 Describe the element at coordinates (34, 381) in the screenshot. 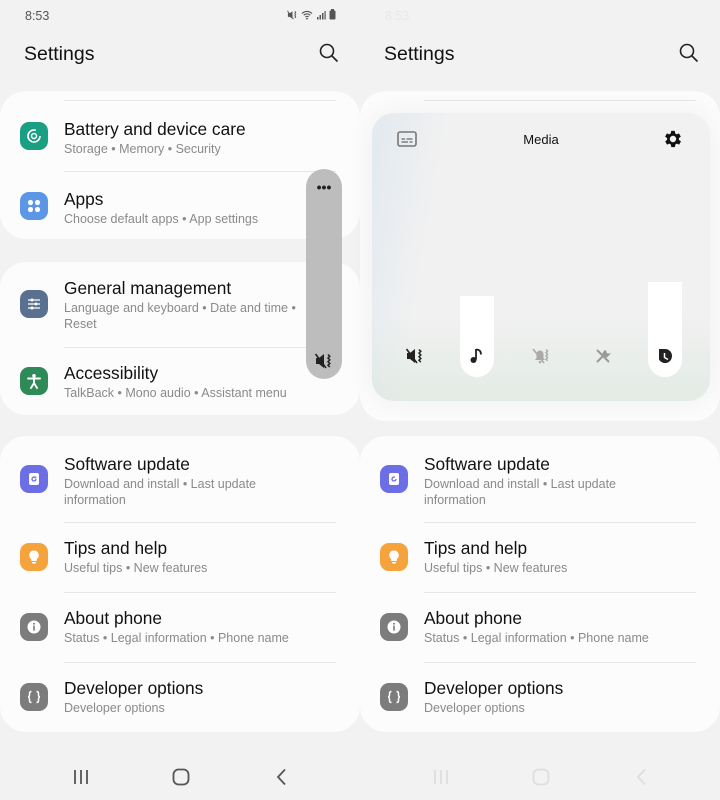

I see `accessibility-icon` at that location.